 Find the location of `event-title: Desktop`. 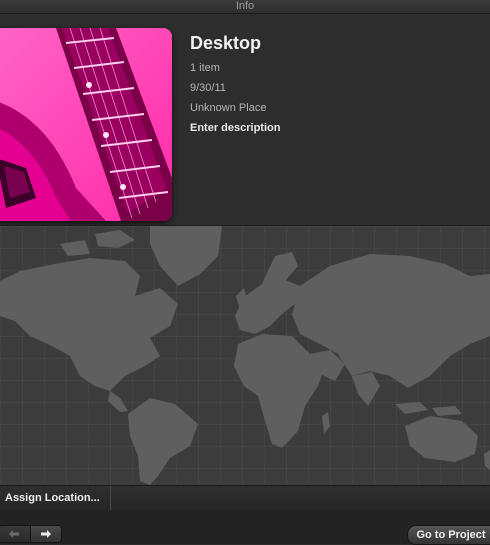

event-title: Desktop is located at coordinates (235, 43).